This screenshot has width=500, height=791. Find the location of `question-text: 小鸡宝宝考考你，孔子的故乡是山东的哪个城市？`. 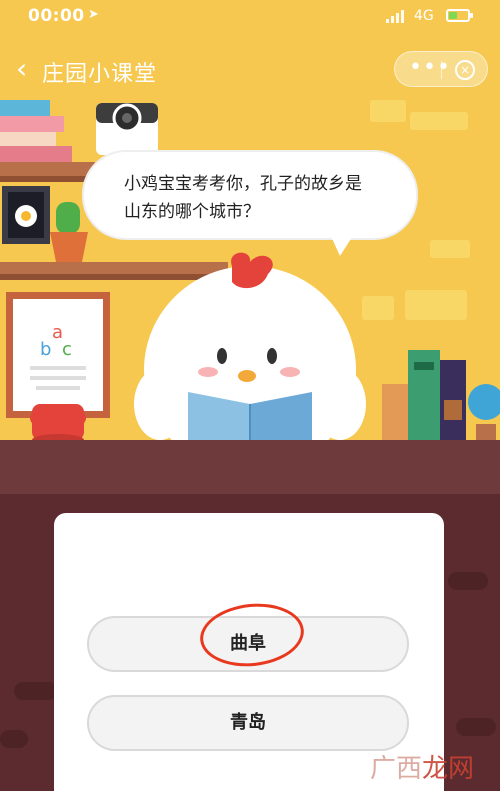

question-text: 小鸡宝宝考考你，孔子的故乡是山东的哪个城市？ is located at coordinates (243, 198).